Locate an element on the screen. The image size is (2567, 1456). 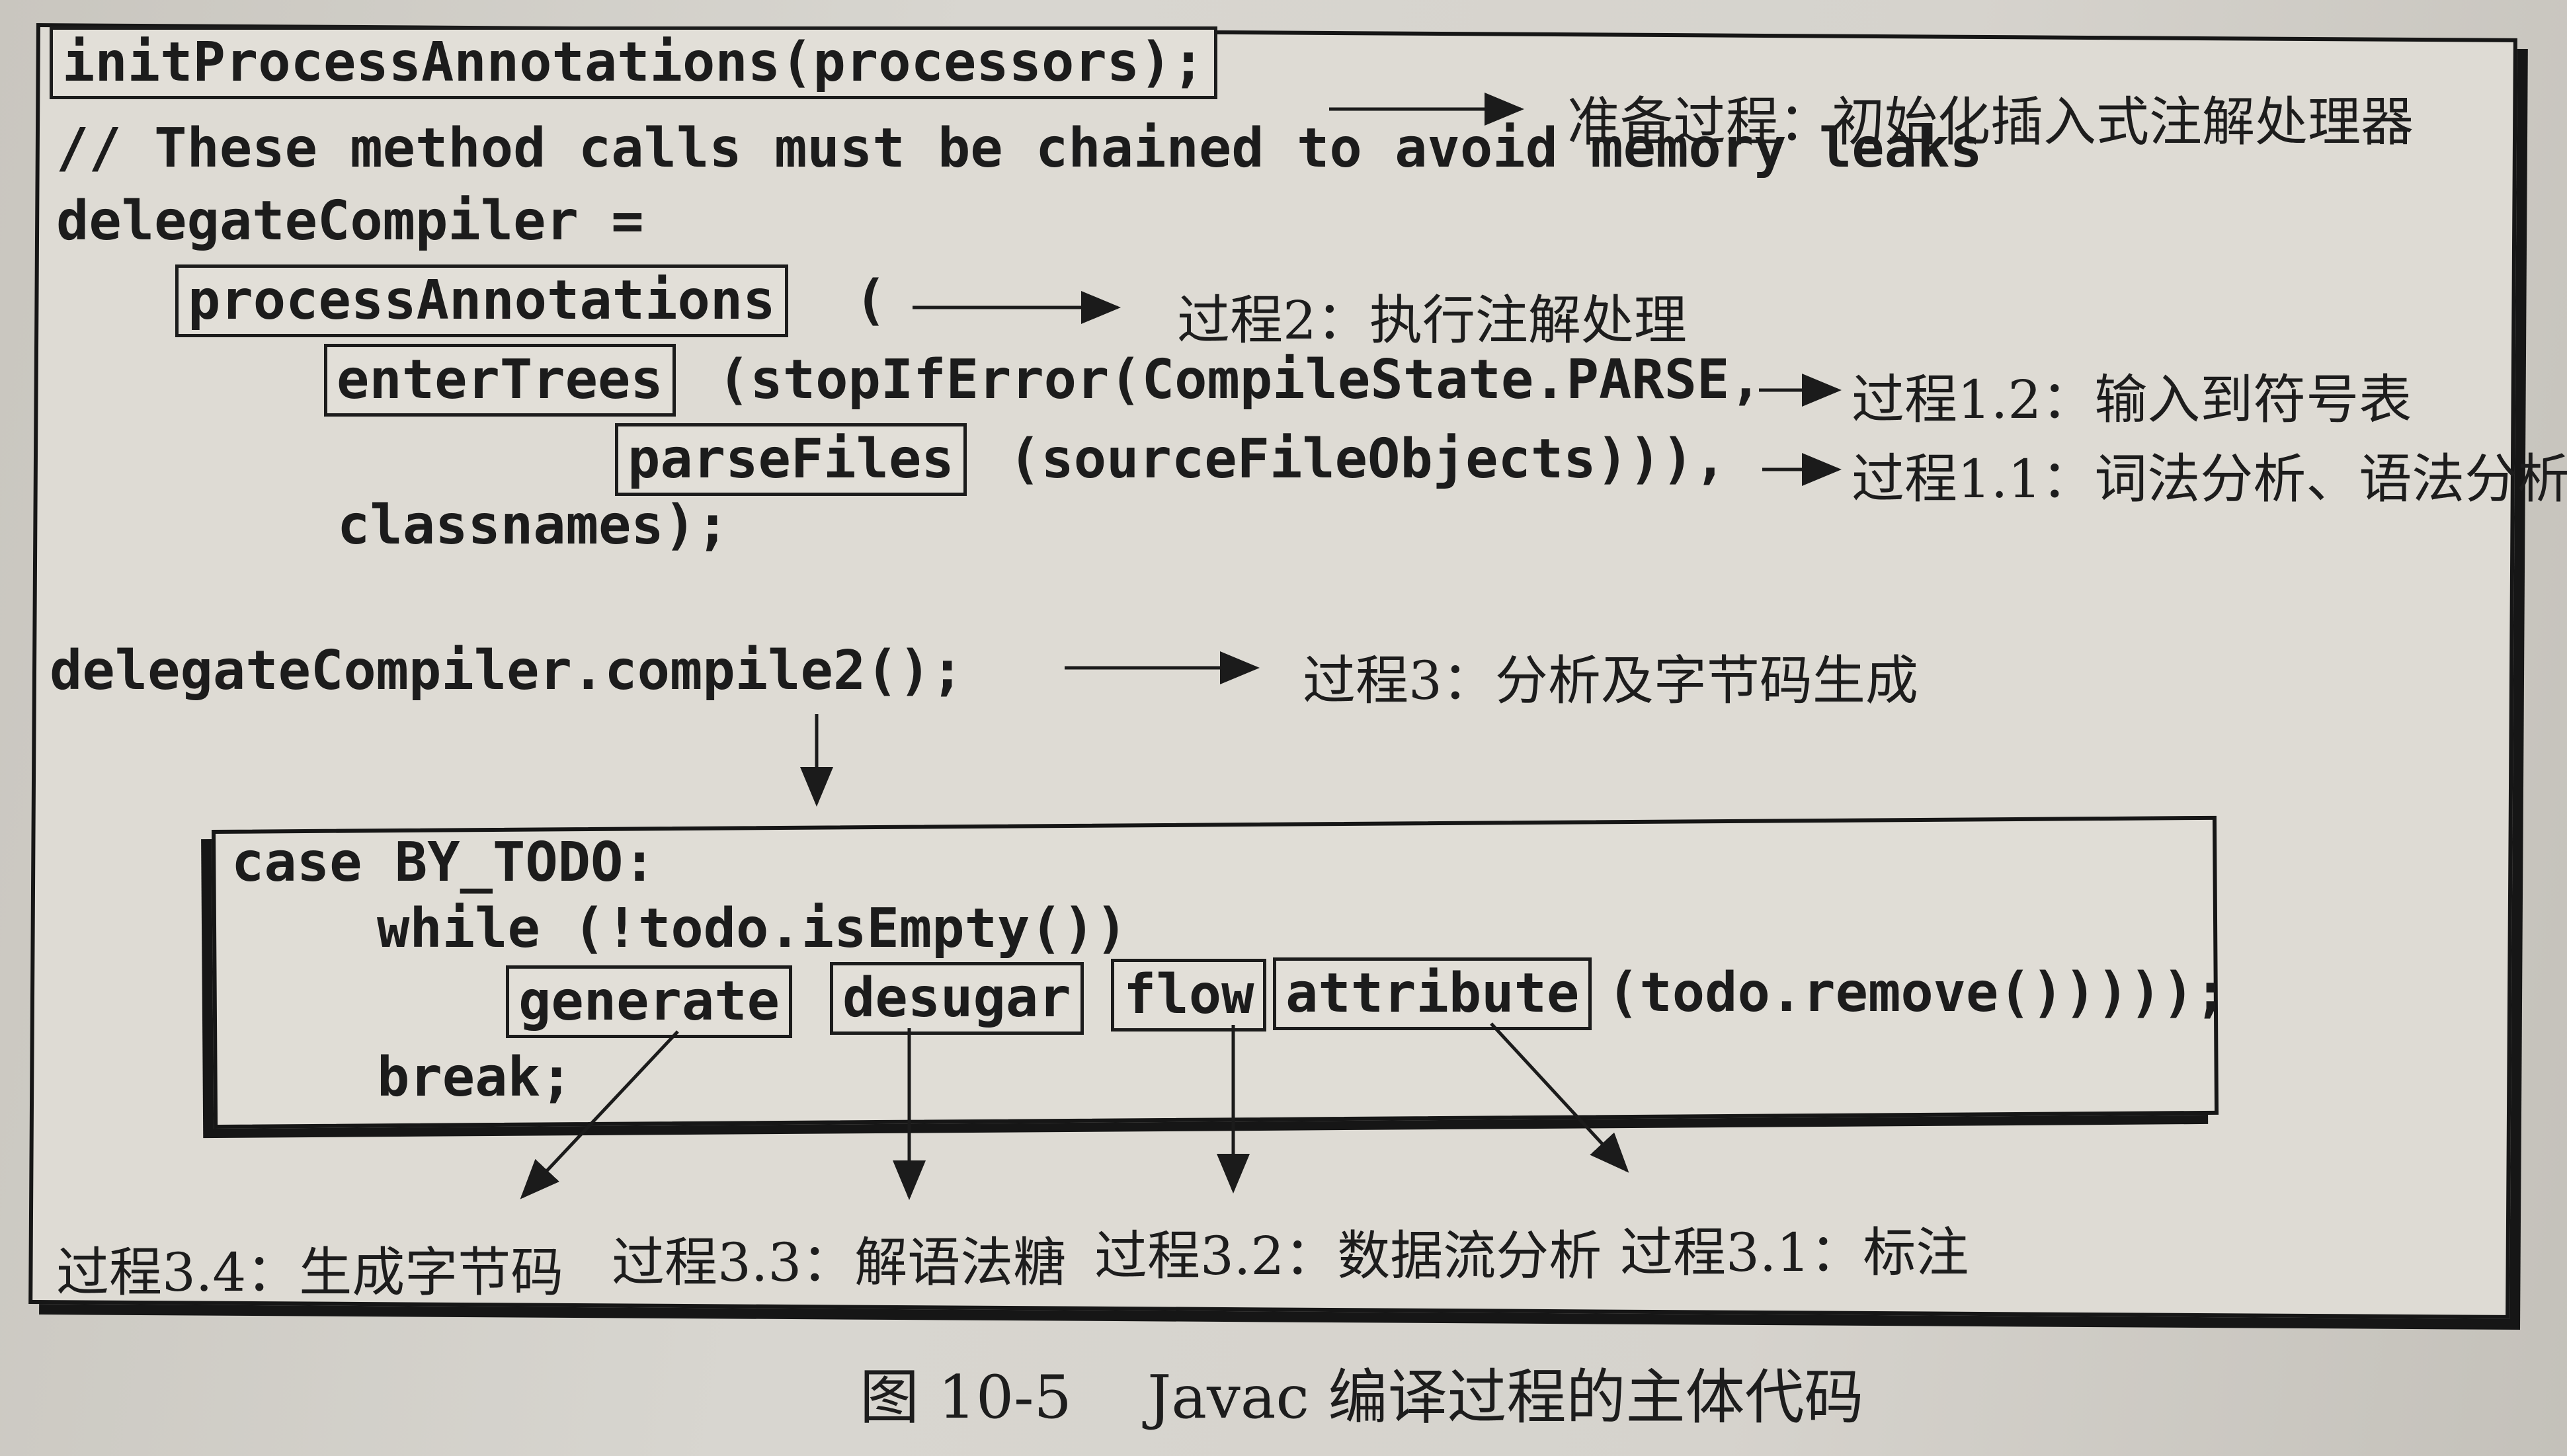
stop-if-error-call: (stopIfError(CompileState.PARSE, is located at coordinates (1239, 379).